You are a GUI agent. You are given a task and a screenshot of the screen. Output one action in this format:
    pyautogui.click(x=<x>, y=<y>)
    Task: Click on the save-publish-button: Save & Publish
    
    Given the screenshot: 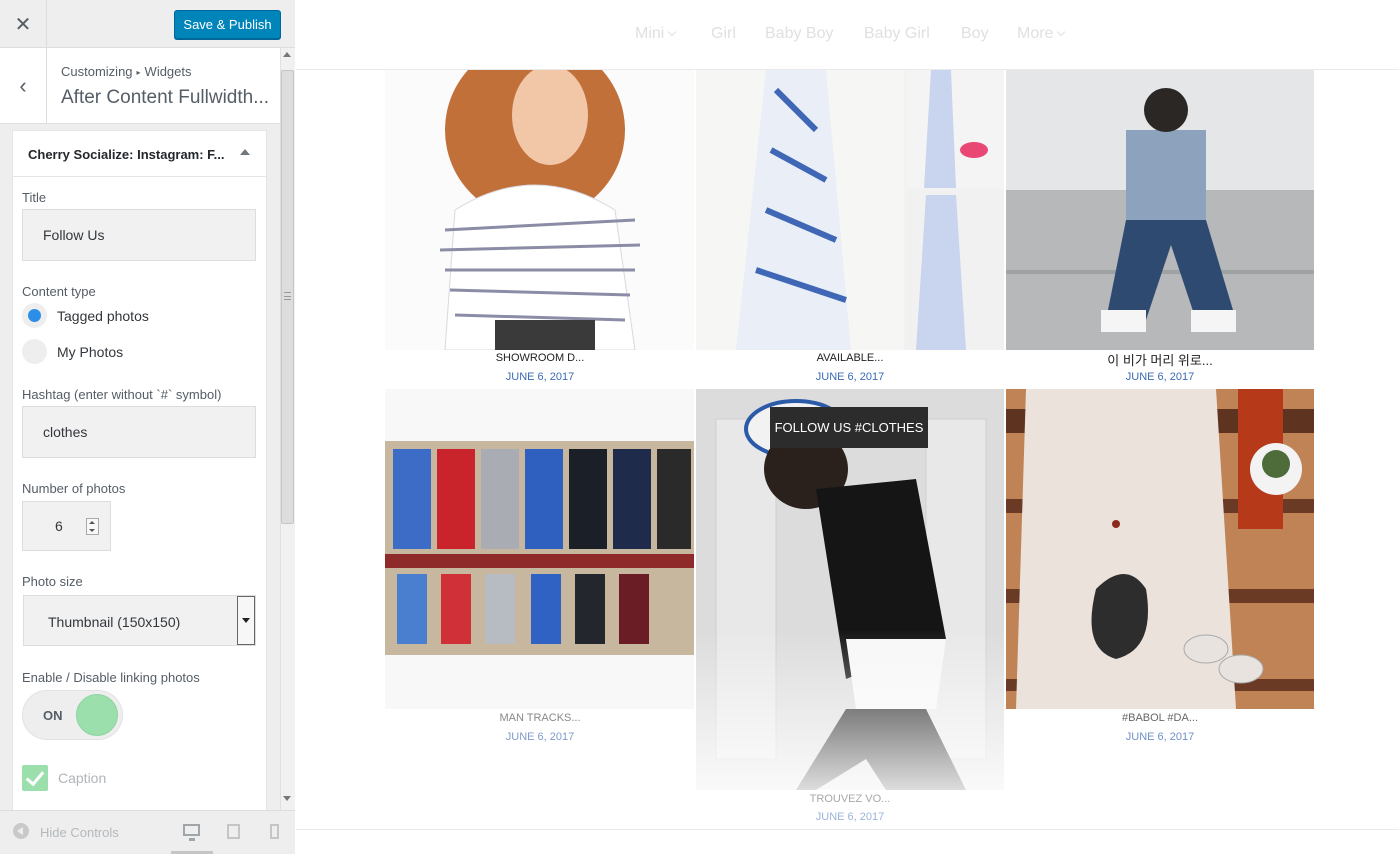 What is the action you would take?
    pyautogui.click(x=227, y=24)
    